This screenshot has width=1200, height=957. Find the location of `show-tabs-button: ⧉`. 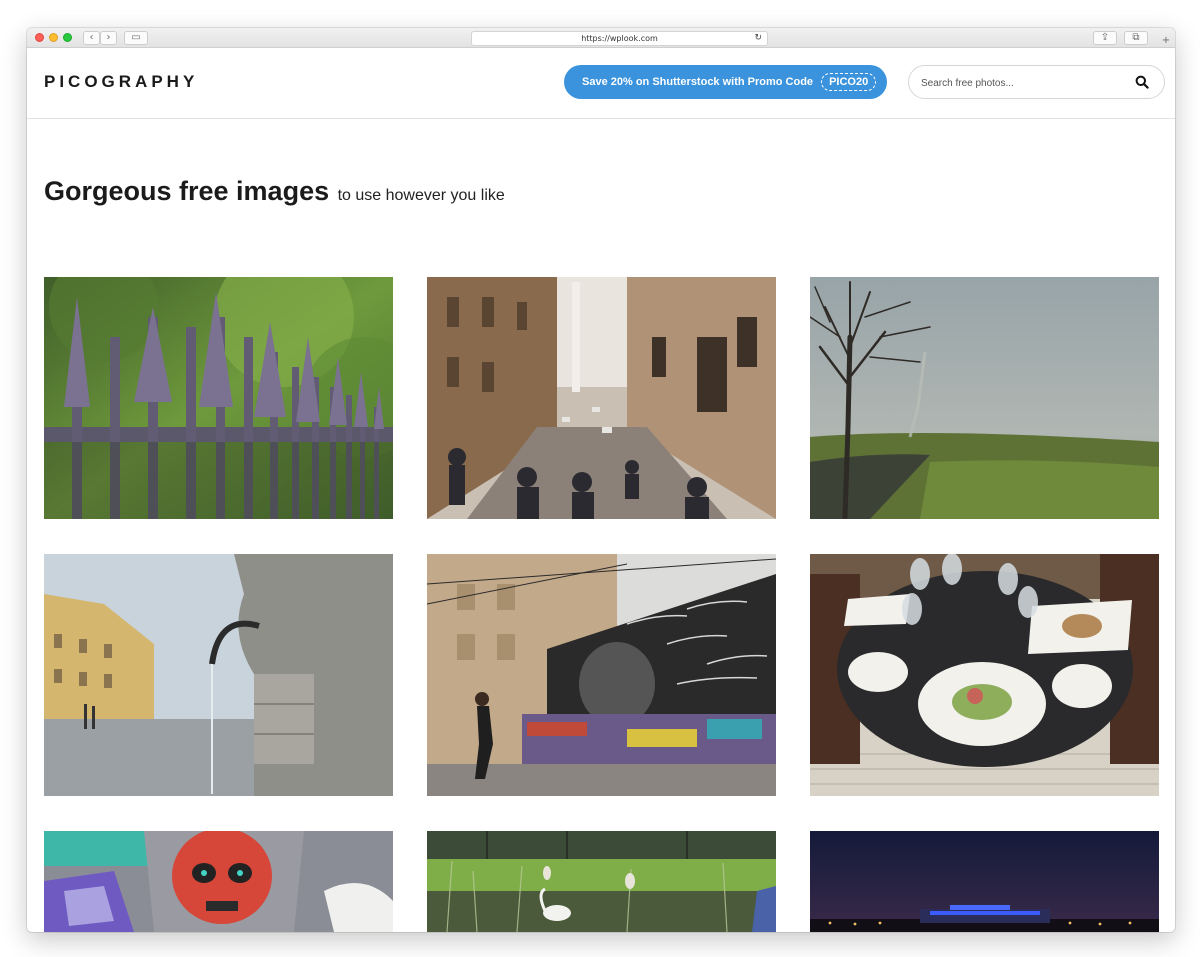

show-tabs-button: ⧉ is located at coordinates (1136, 38).